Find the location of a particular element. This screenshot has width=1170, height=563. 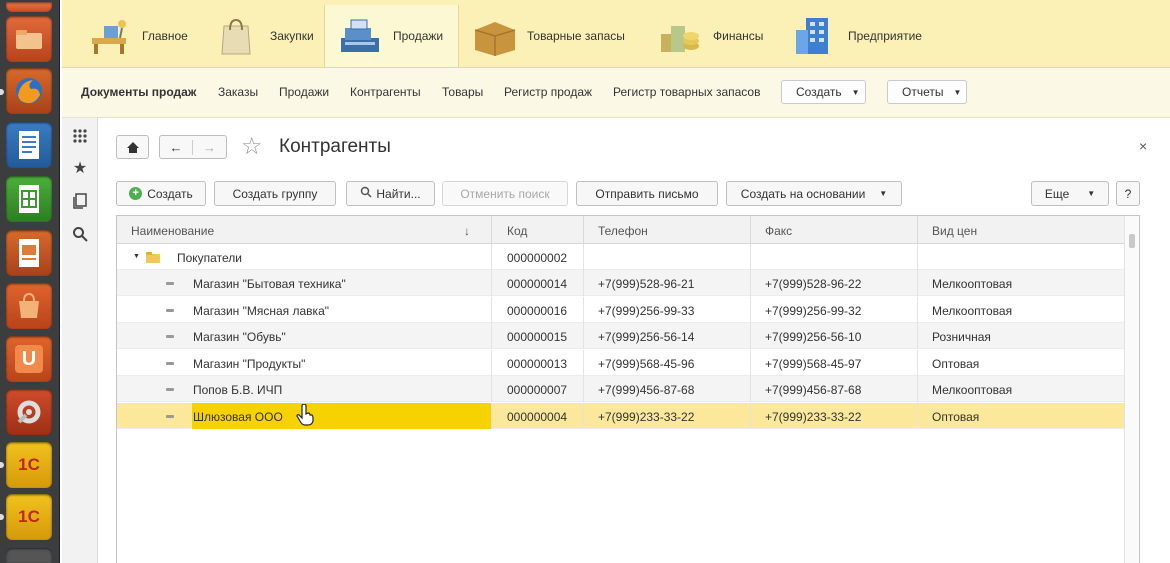

create-dropdown-label: Создать is located at coordinates (819, 92).